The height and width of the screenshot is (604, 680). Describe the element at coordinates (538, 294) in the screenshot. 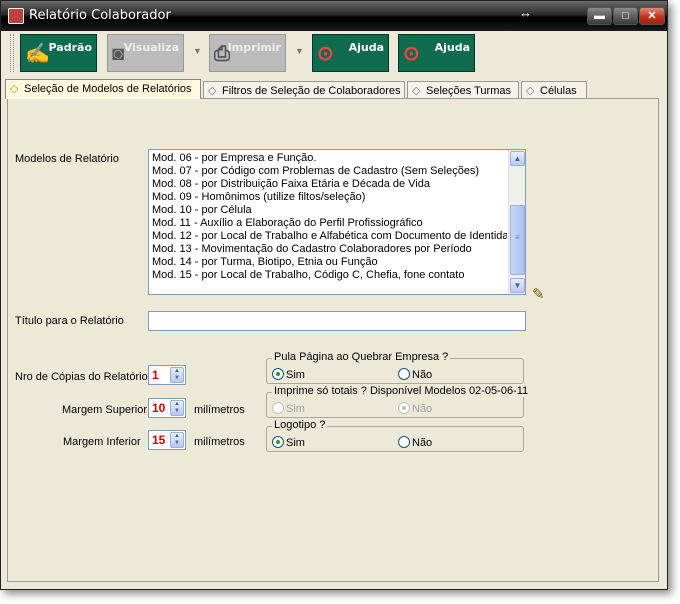

I see `brush-icon: ✎` at that location.